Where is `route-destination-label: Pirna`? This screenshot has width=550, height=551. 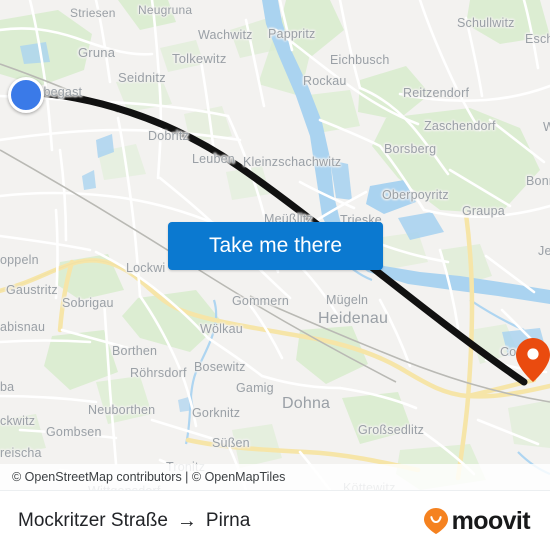
route-destination-label: Pirna is located at coordinates (228, 520).